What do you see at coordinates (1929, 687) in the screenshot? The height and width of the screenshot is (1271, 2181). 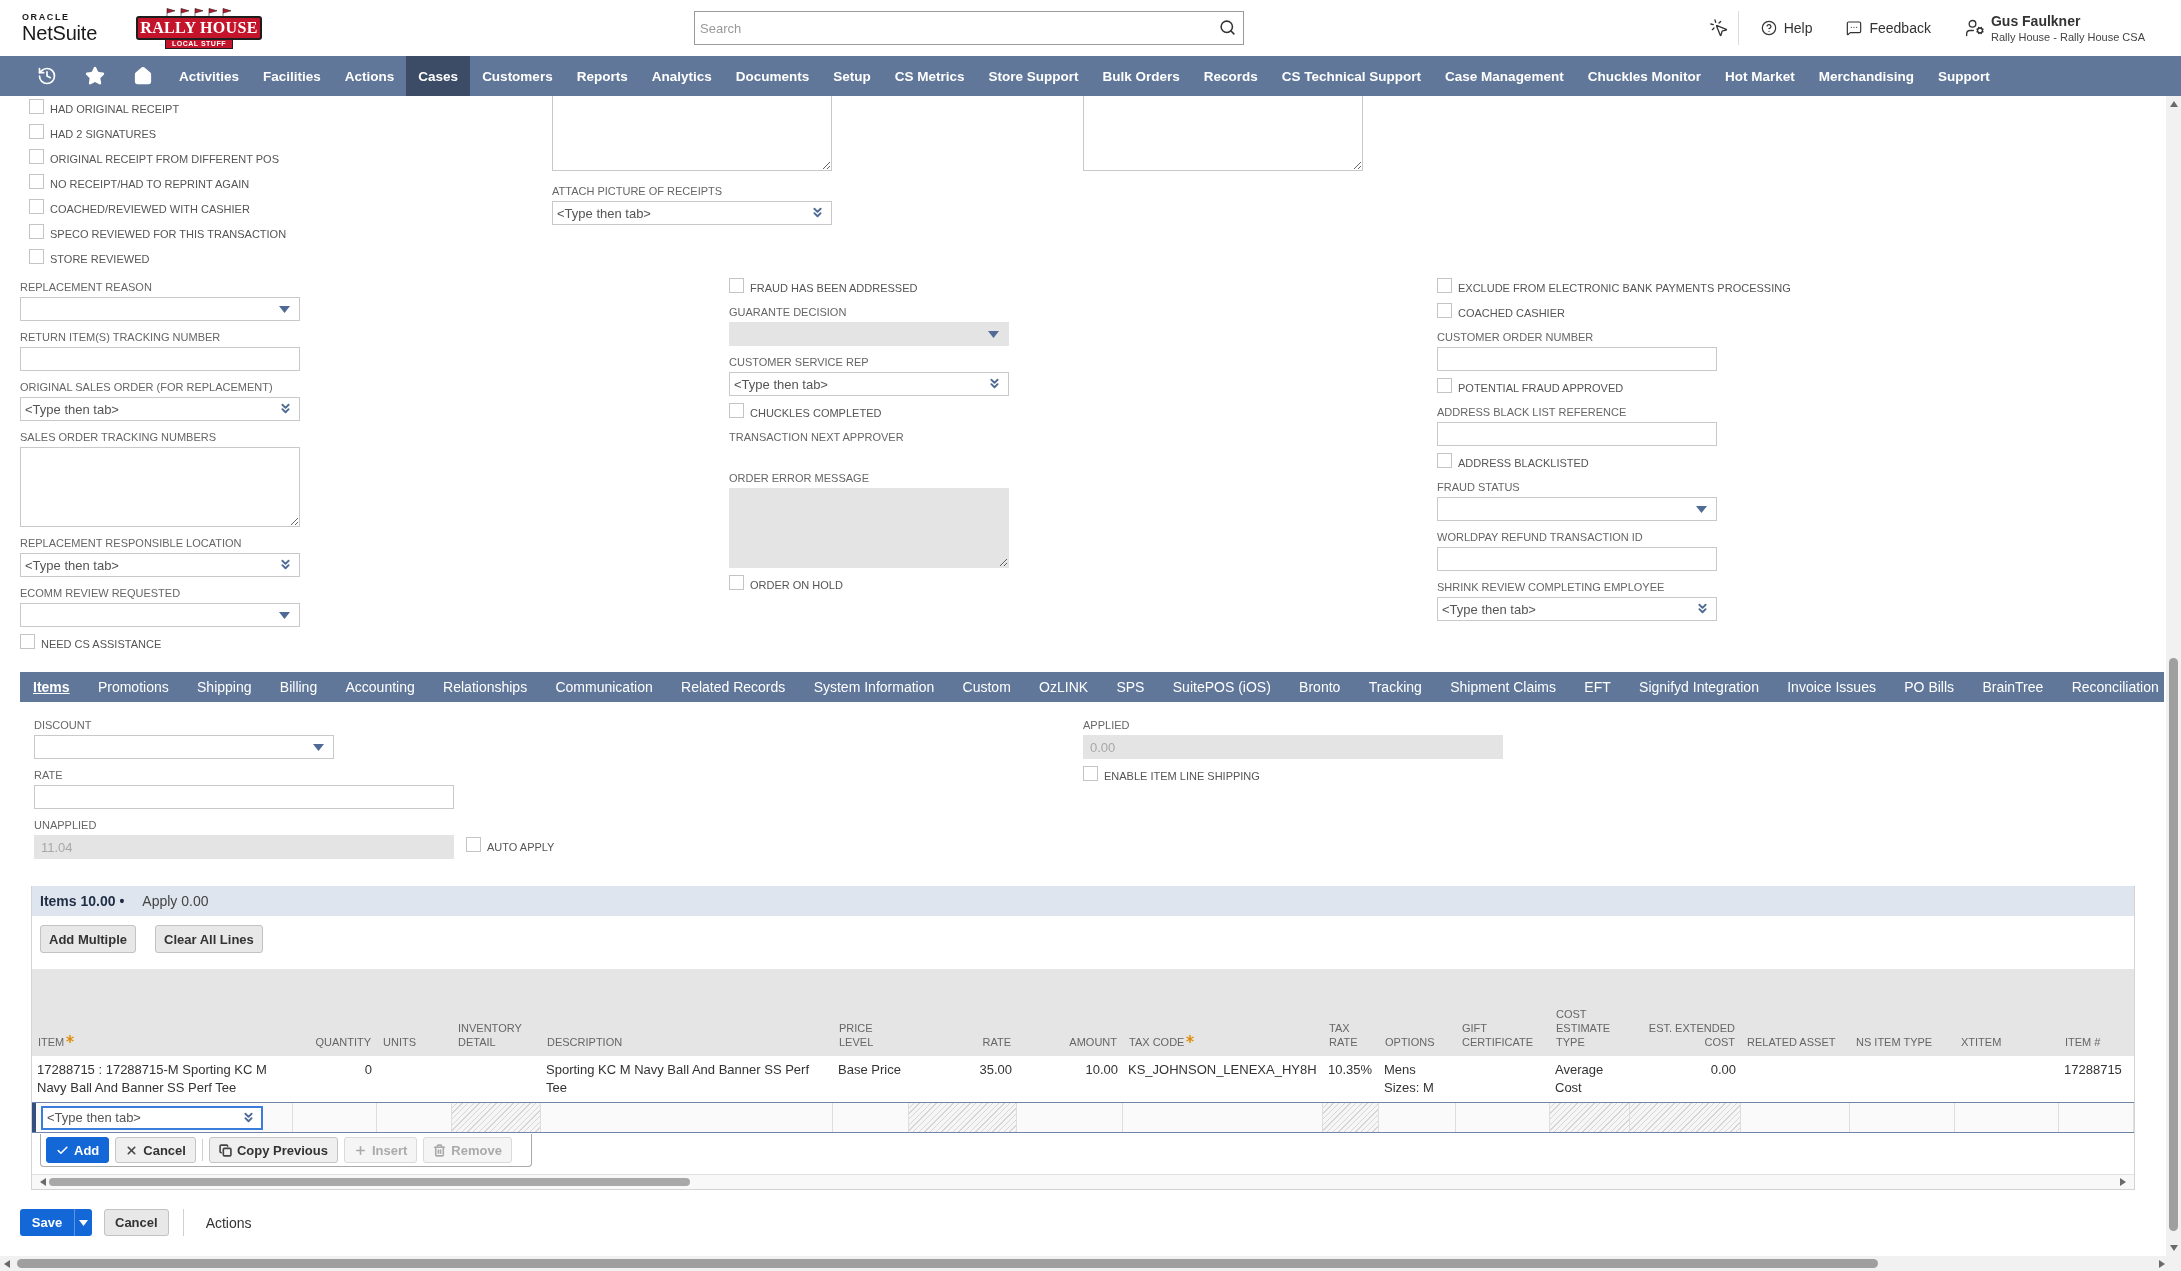 I see `subtab: PO Bills` at bounding box center [1929, 687].